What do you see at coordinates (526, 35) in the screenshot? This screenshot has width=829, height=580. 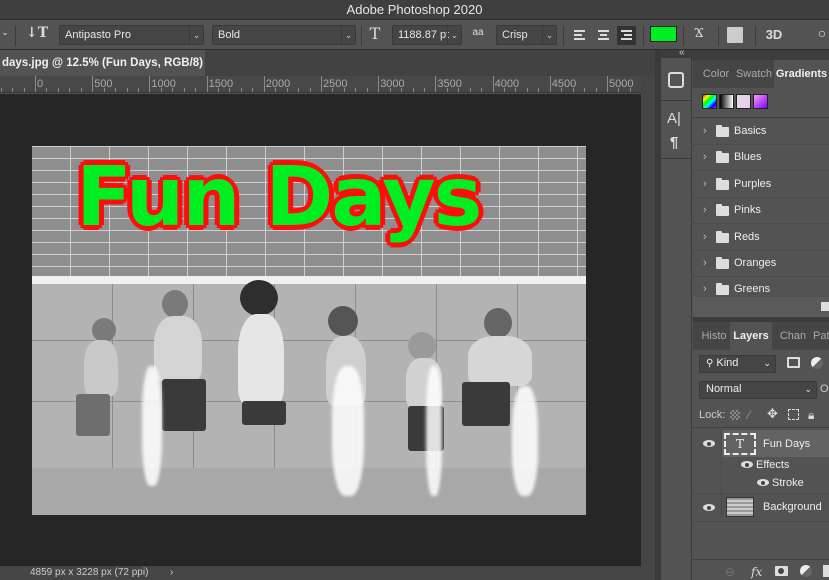 I see `anti-alias-select: Crisp ⌄` at bounding box center [526, 35].